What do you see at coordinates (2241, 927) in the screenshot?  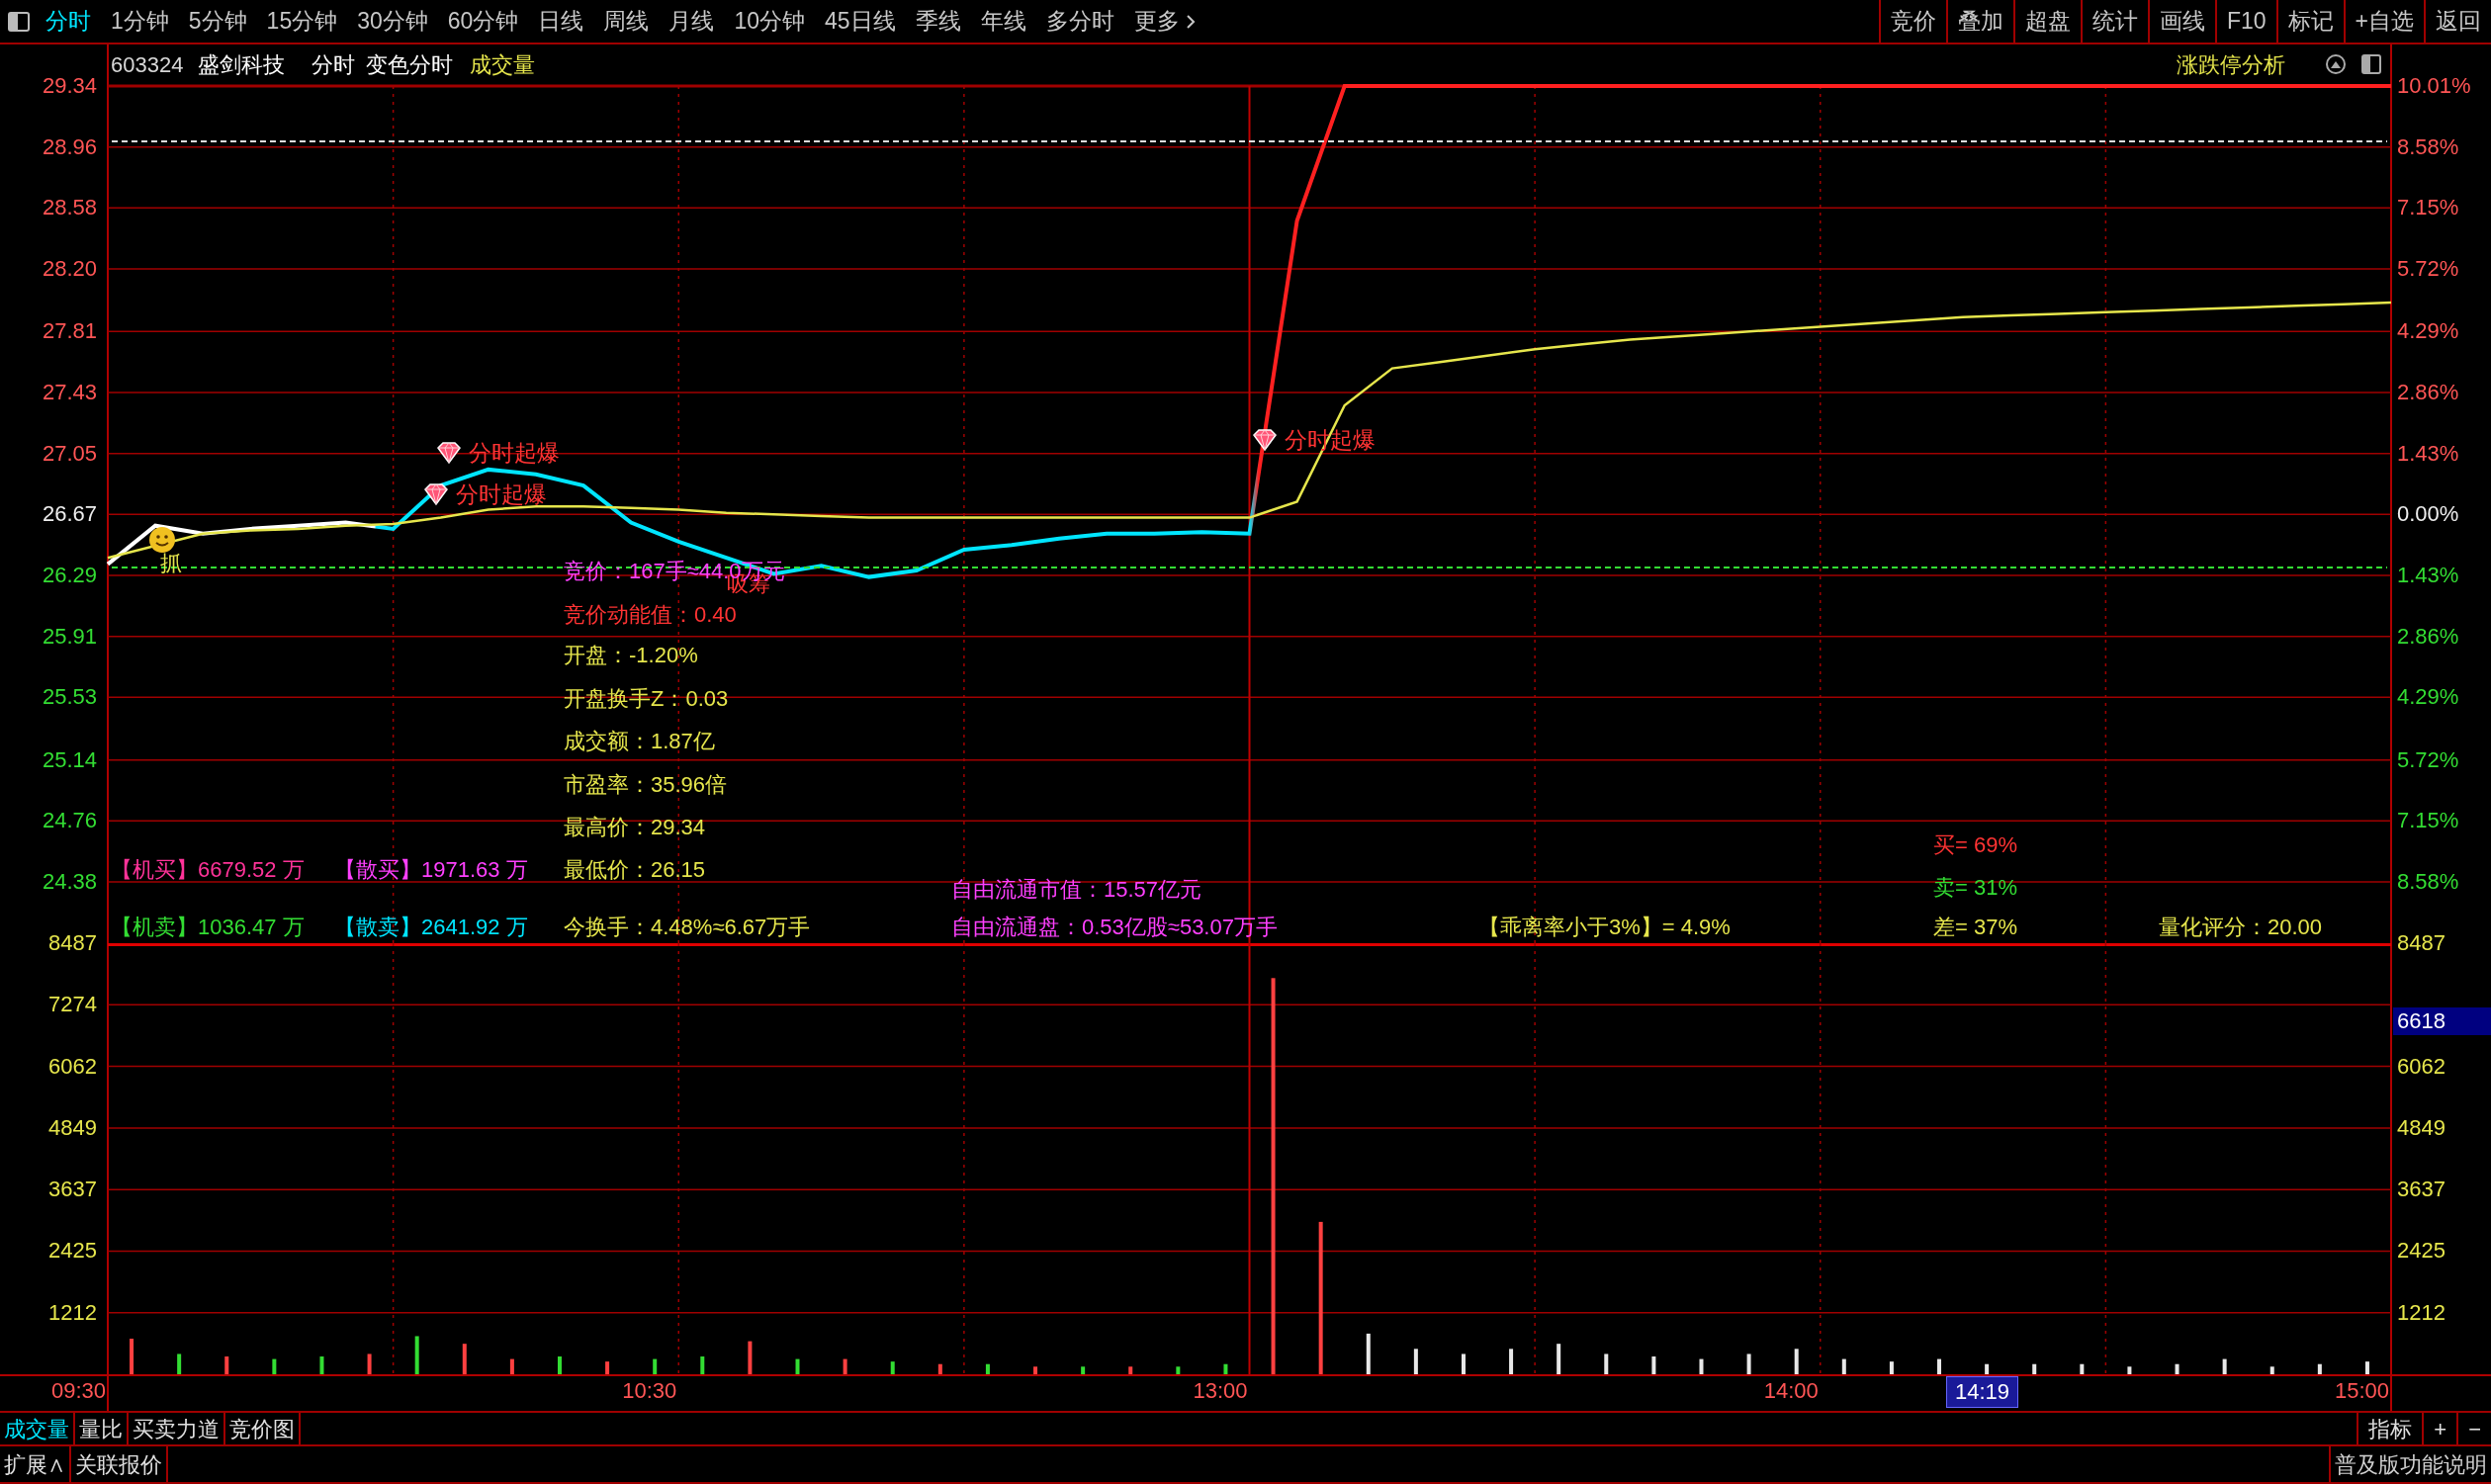 I see `score-text: 量化评分：20.00` at bounding box center [2241, 927].